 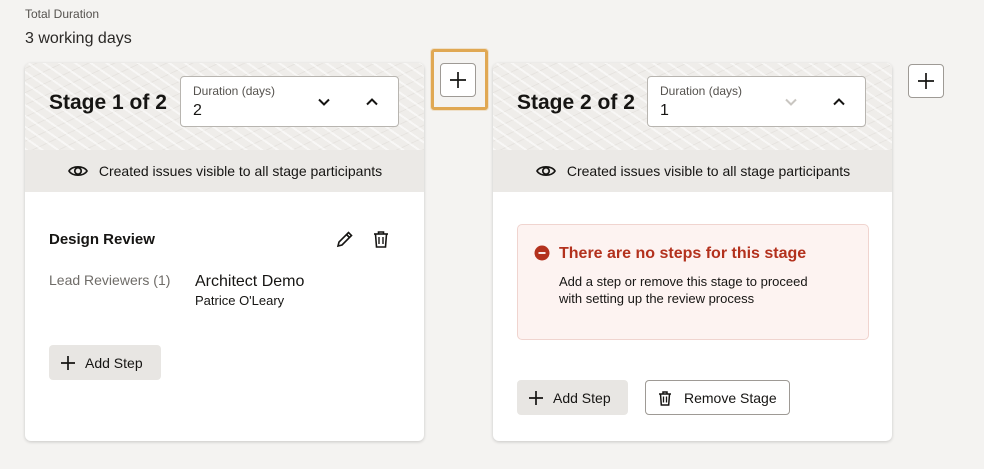 I want to click on remove-stage-button: Remove Stage, so click(x=717, y=397).